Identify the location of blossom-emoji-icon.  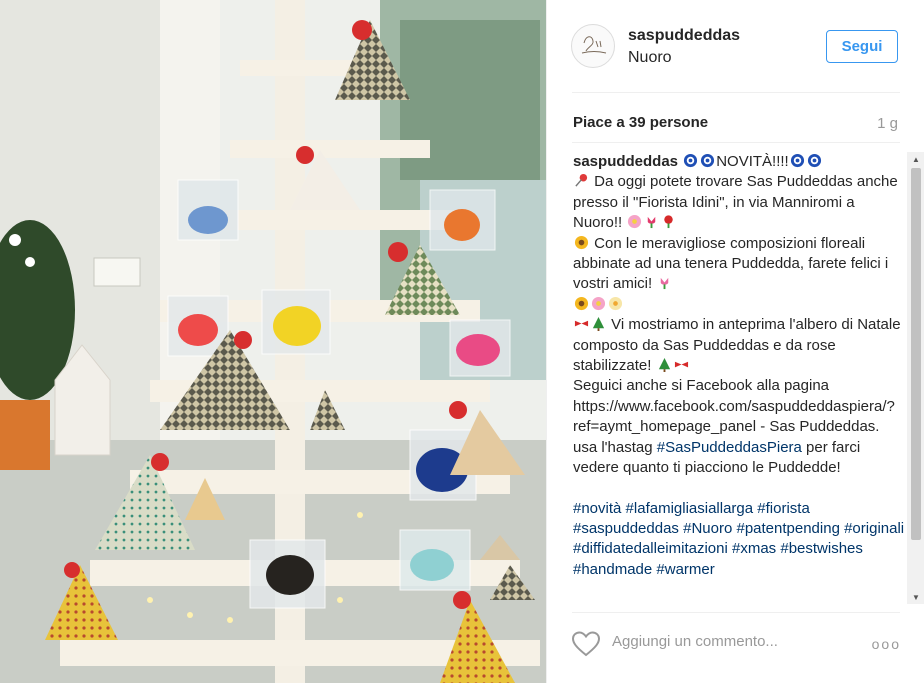
(615, 303).